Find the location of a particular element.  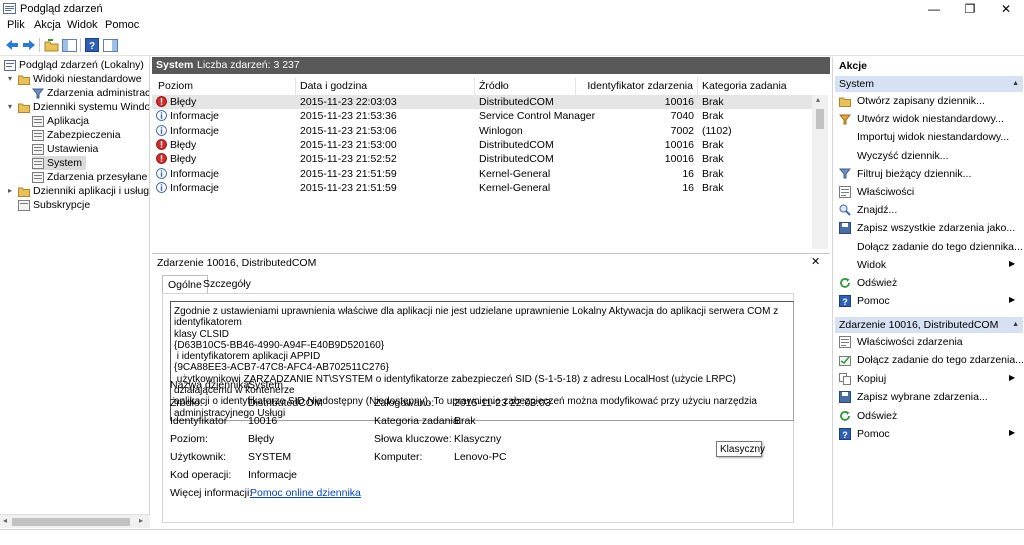

scroll-right-icon: ▸ is located at coordinates (141, 520).